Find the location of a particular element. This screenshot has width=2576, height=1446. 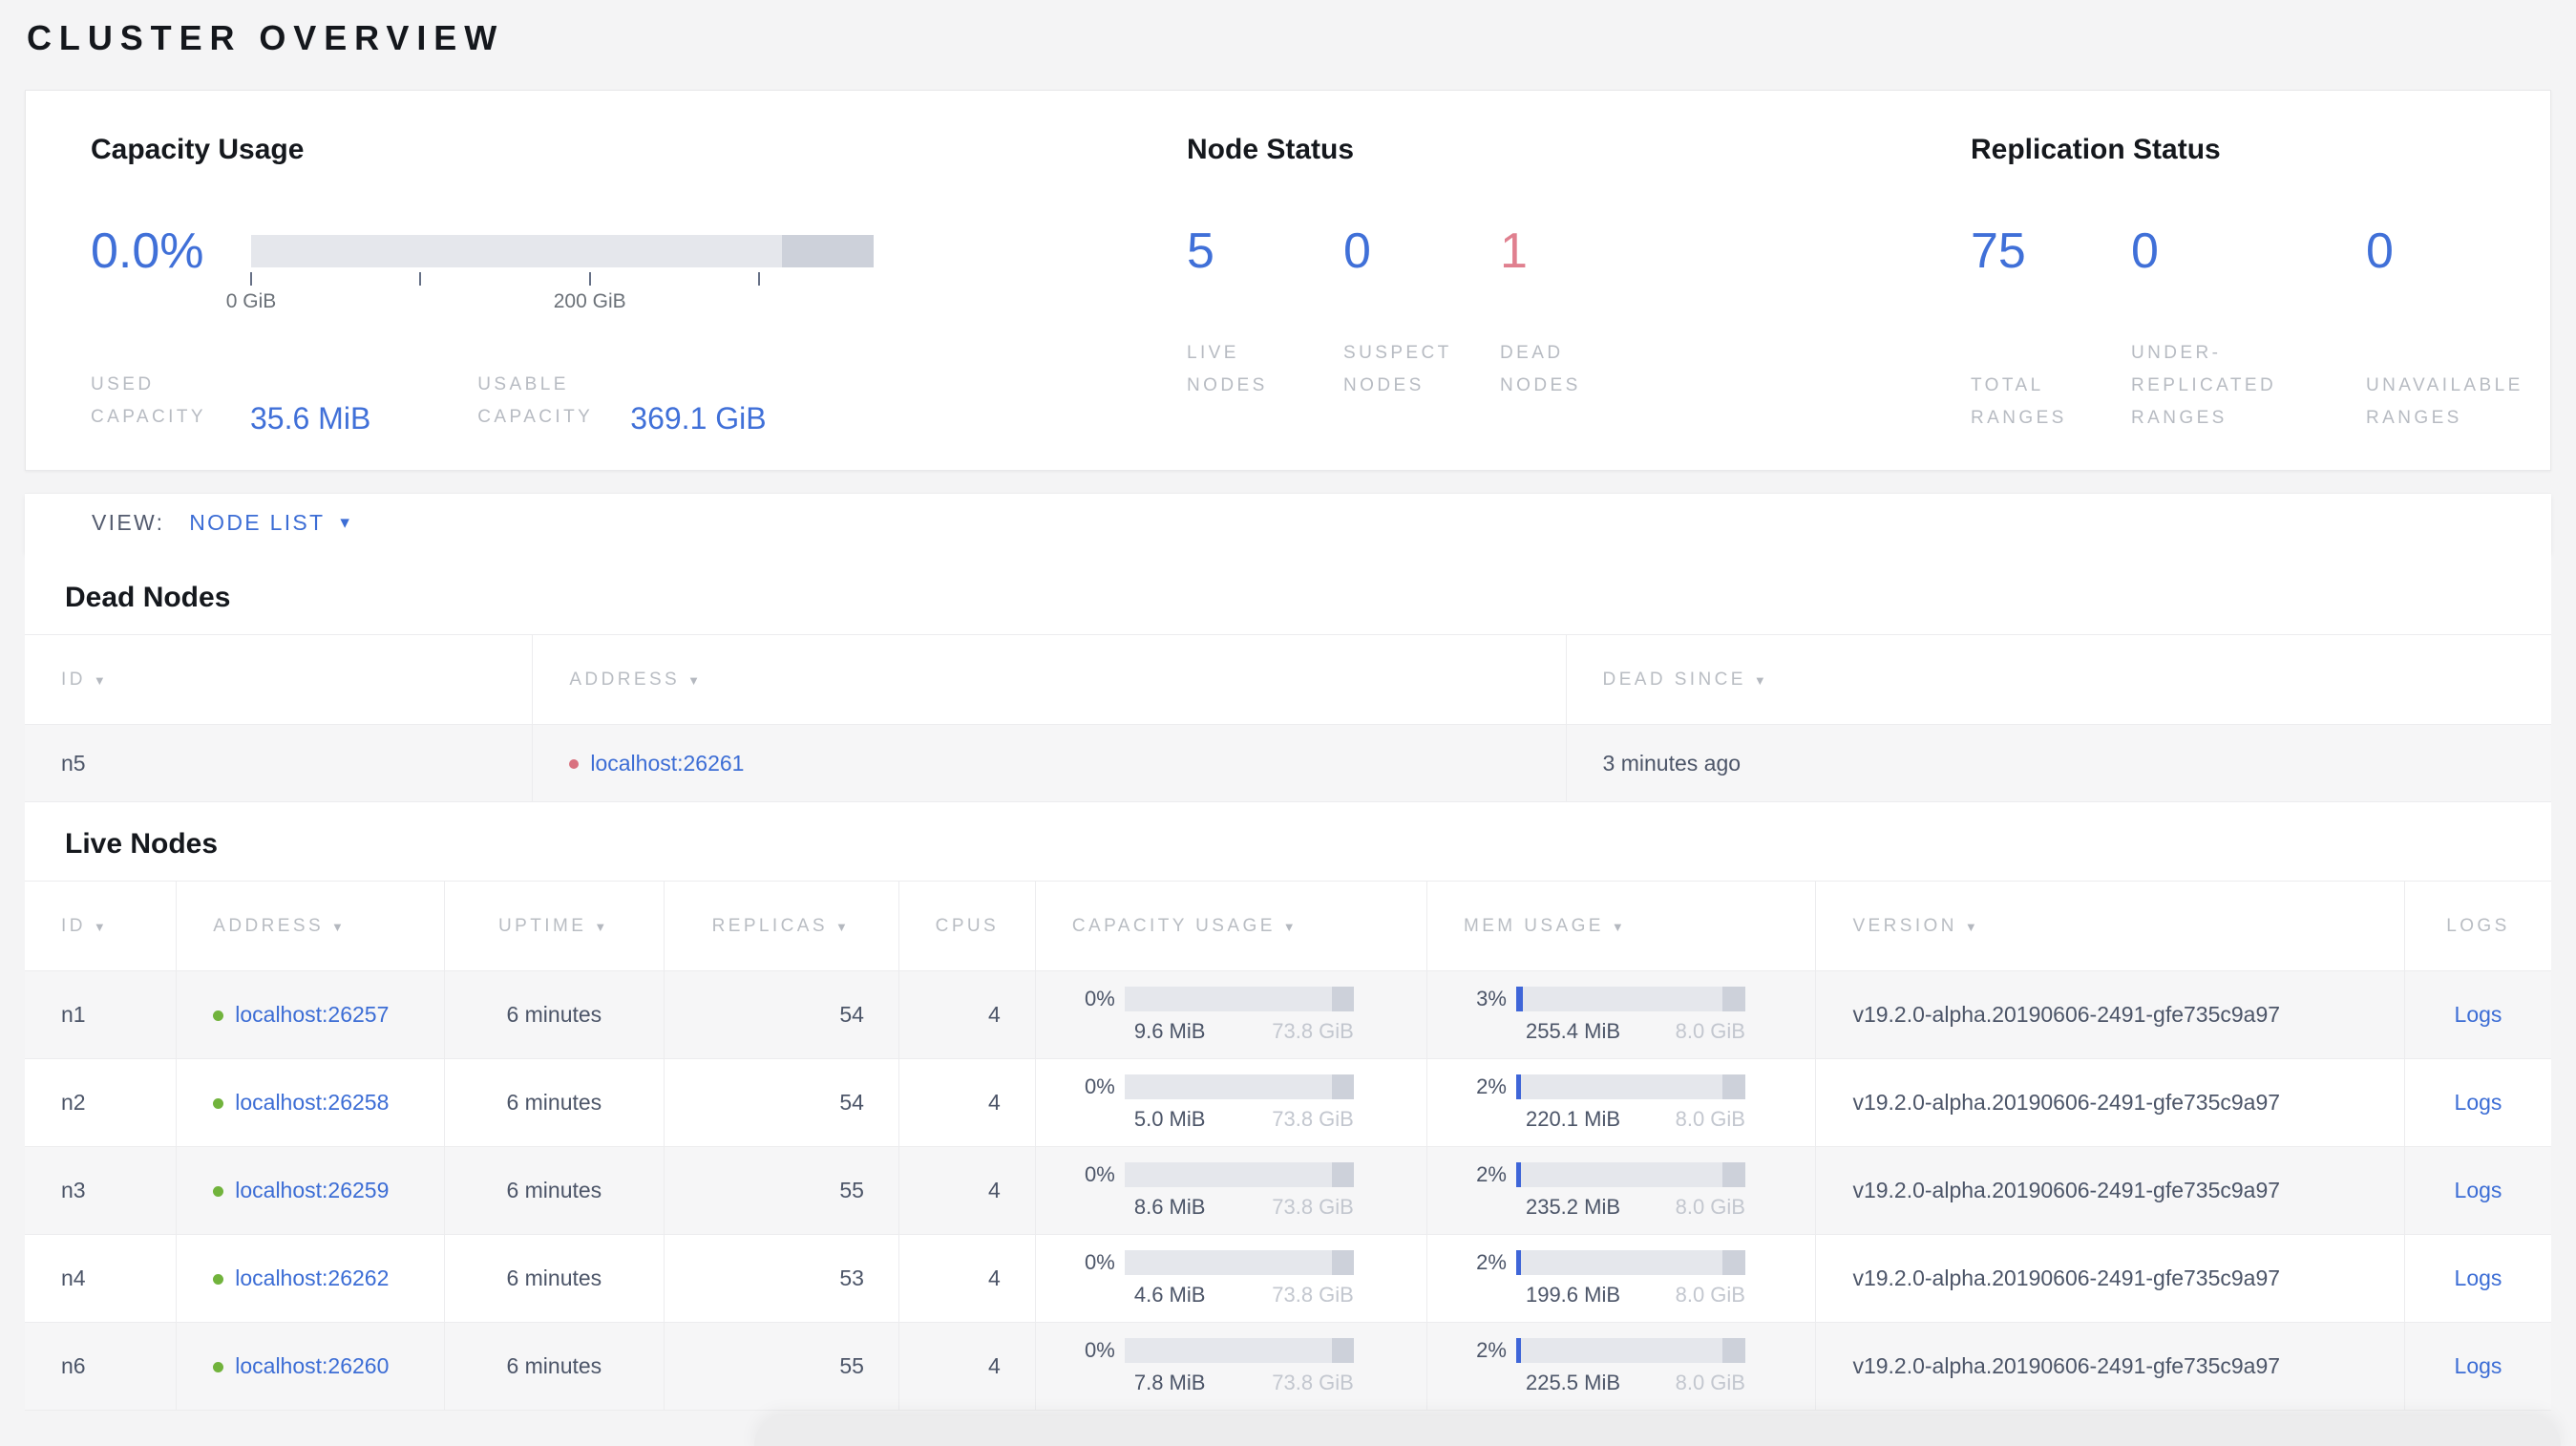

node-address-link: localhost:26262 is located at coordinates (312, 1277).